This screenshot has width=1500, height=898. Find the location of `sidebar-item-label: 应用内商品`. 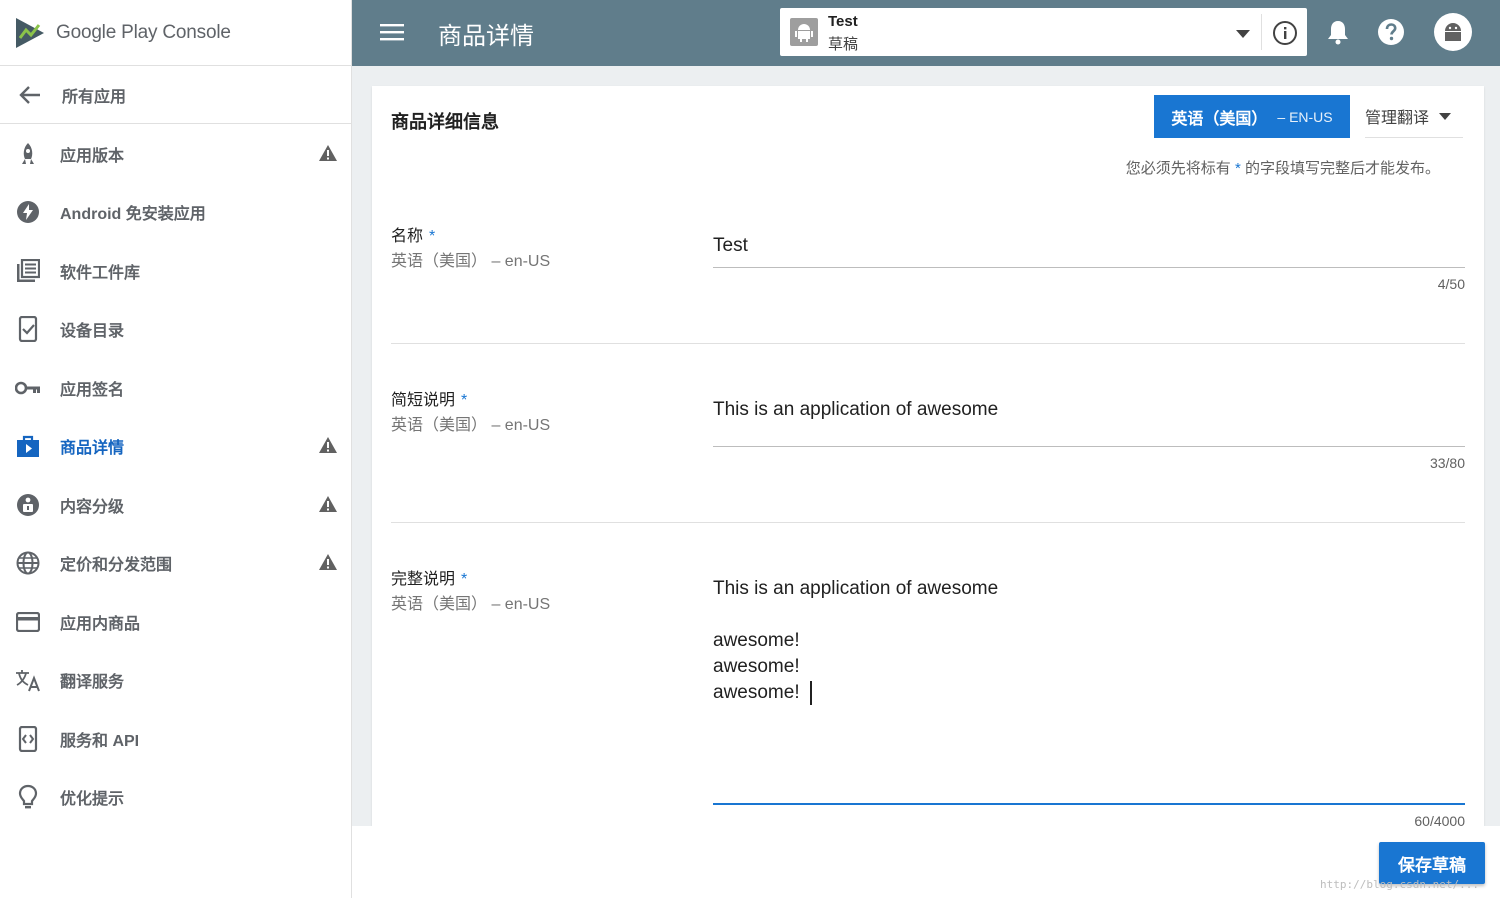

sidebar-item-label: 应用内商品 is located at coordinates (100, 624).